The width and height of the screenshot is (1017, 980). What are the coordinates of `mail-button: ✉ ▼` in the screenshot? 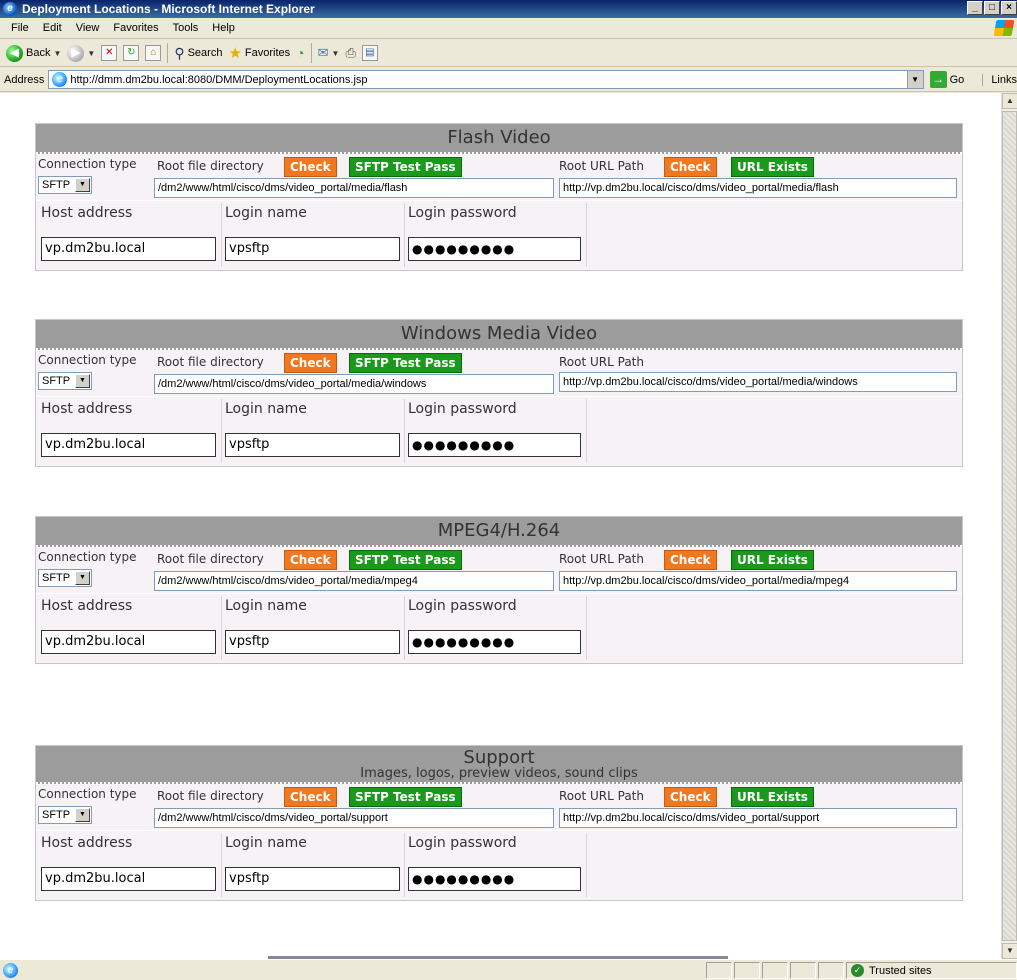 It's located at (329, 53).